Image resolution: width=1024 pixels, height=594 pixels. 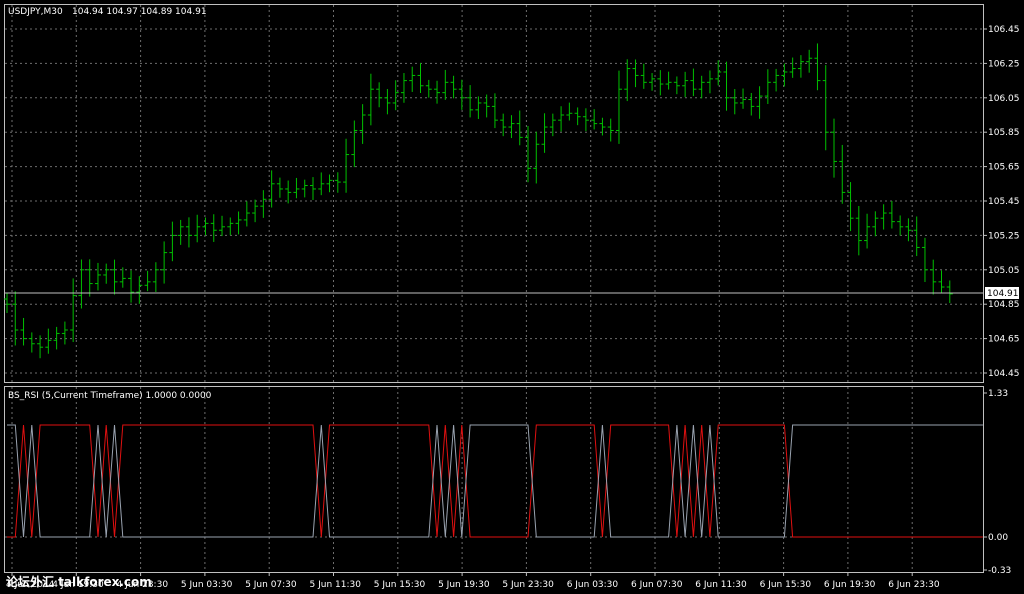 I want to click on price-tick-label: 104.45, so click(x=1004, y=374).